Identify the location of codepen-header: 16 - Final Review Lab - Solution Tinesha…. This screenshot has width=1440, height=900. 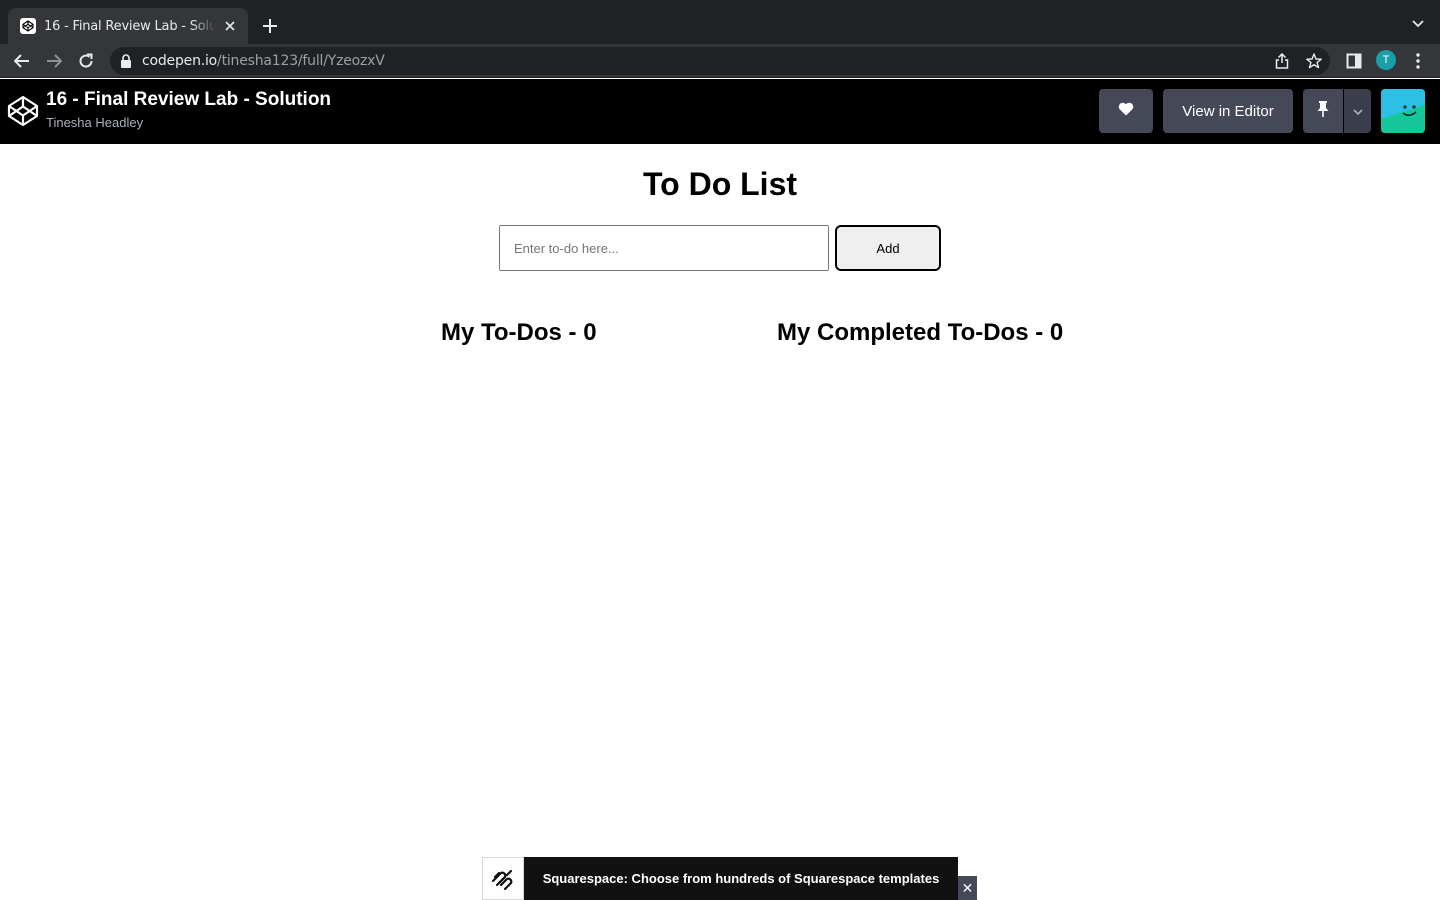
(720, 111).